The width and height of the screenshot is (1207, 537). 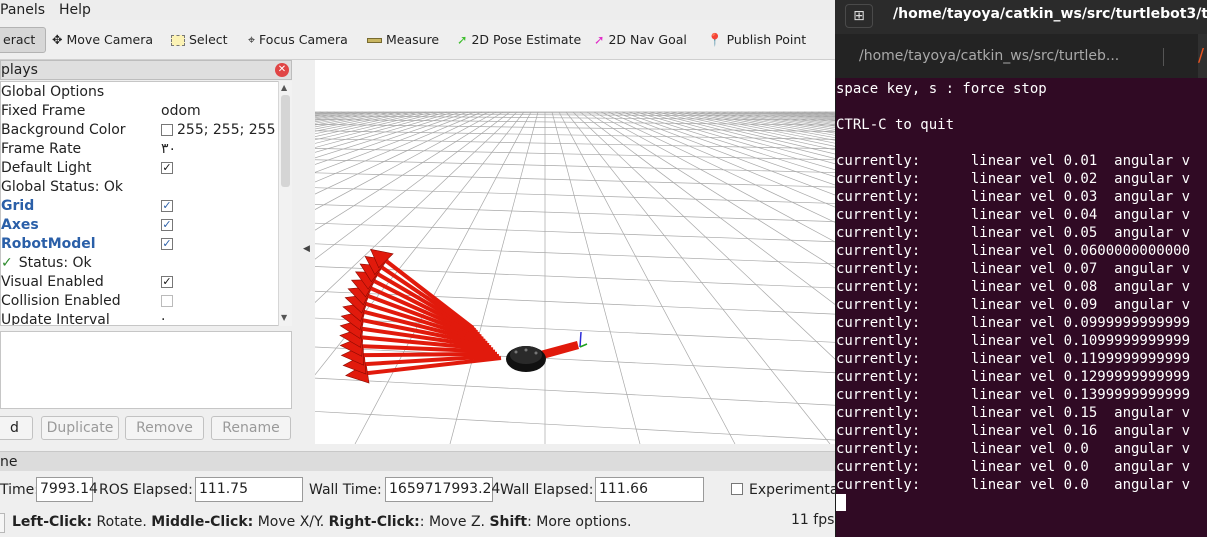 I want to click on panel-splitter: ◀, so click(x=303, y=252).